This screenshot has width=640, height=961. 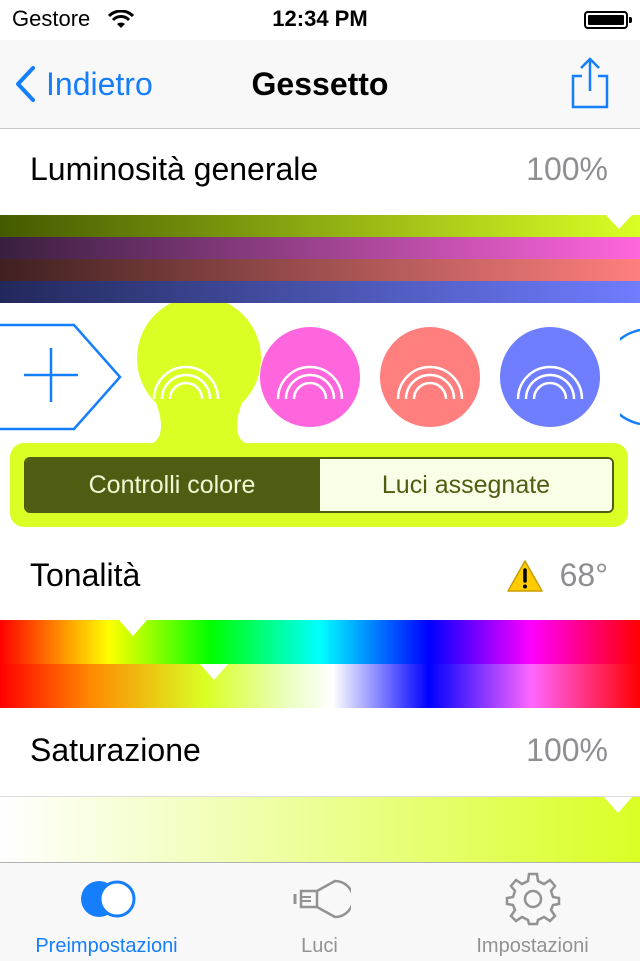 What do you see at coordinates (214, 672) in the screenshot?
I see `hue-target-thumb` at bounding box center [214, 672].